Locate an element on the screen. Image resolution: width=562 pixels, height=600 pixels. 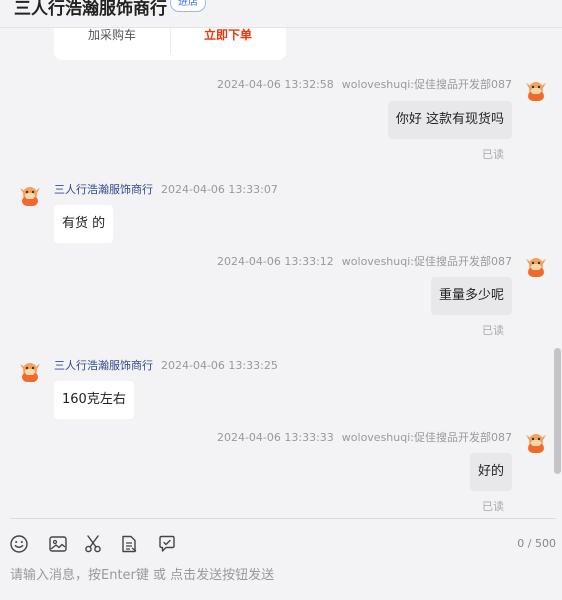
scissors-icon is located at coordinates (93, 544).